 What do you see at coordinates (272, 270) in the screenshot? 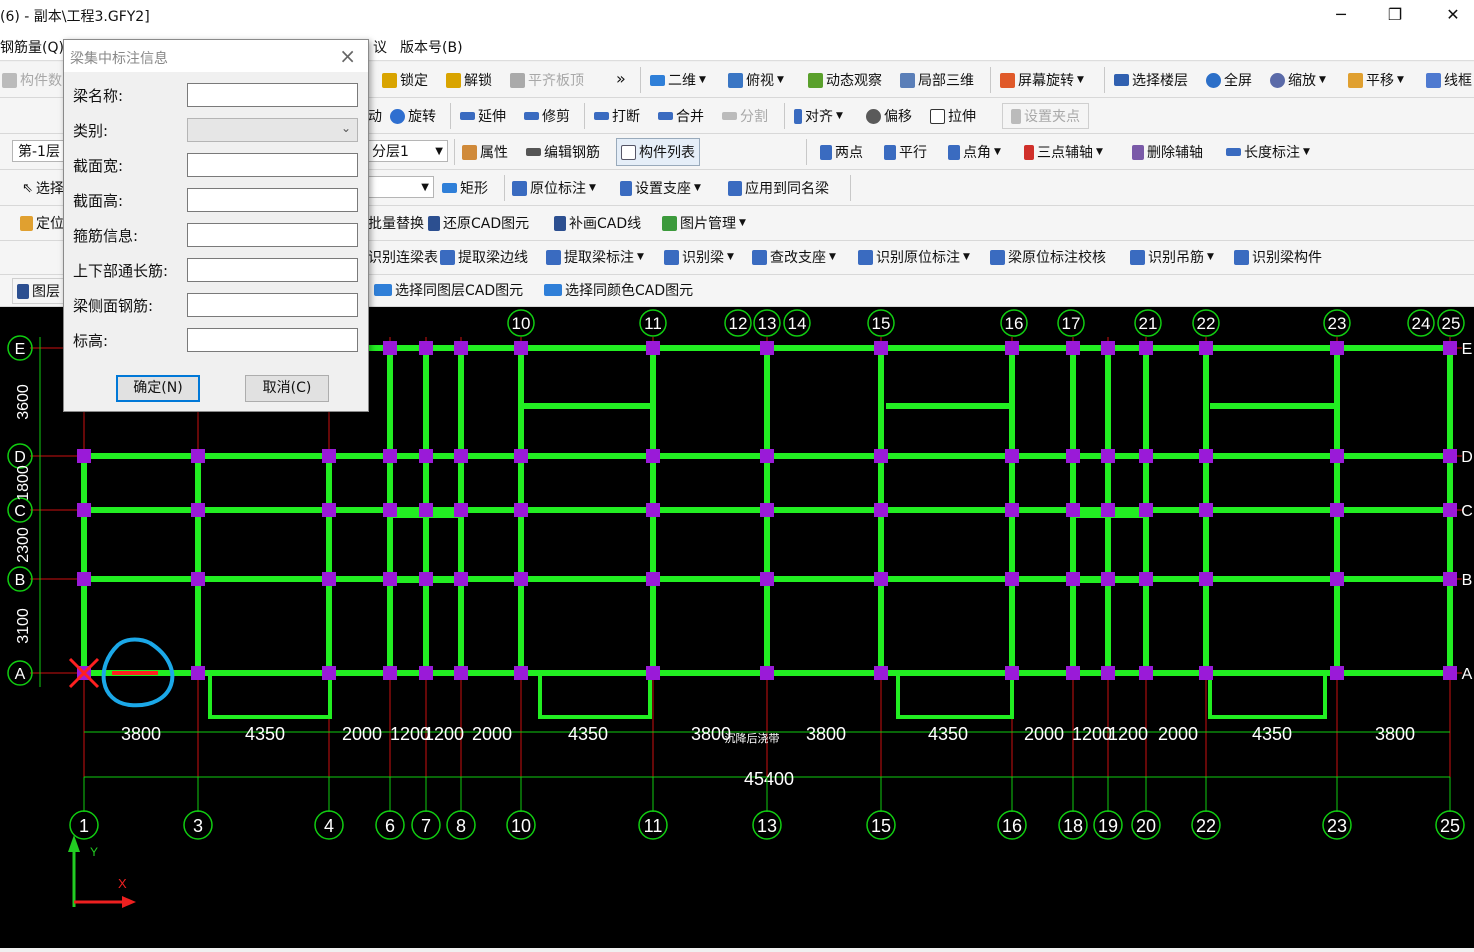
I see `through-bar-input` at bounding box center [272, 270].